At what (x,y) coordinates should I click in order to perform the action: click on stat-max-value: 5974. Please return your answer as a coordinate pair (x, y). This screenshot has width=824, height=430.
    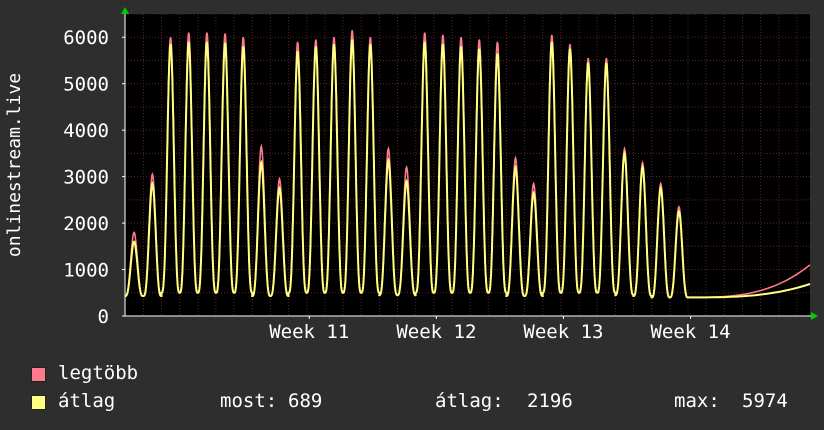
    Looking at the image, I should click on (765, 401).